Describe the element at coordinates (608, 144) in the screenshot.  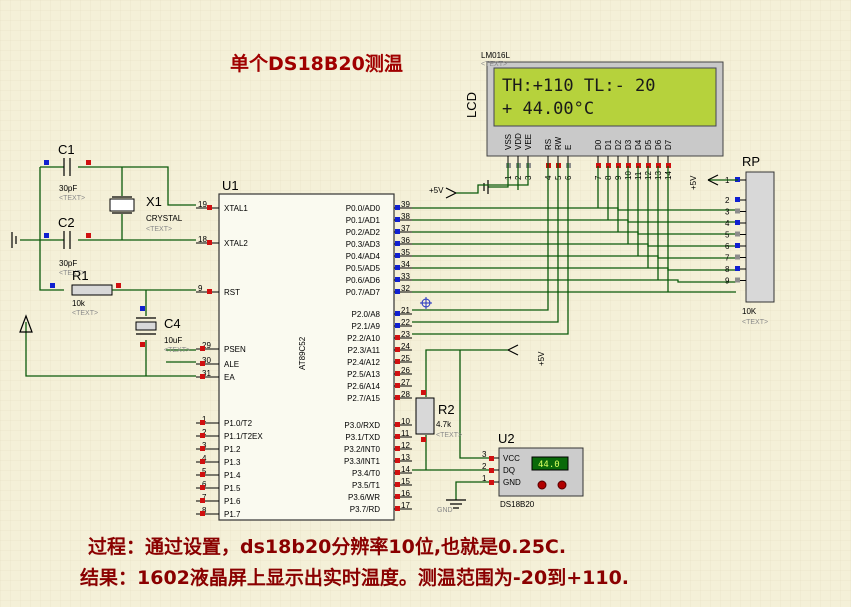
I see `lcd-pin-label: D1` at that location.